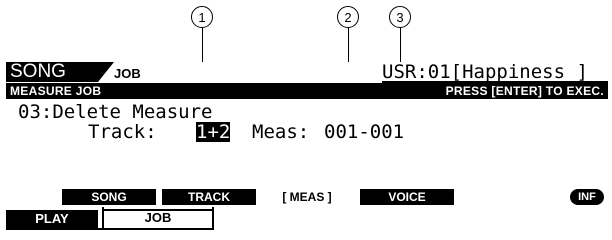 The width and height of the screenshot is (612, 240). What do you see at coordinates (158, 217) in the screenshot?
I see `tab-job: JOB` at bounding box center [158, 217].